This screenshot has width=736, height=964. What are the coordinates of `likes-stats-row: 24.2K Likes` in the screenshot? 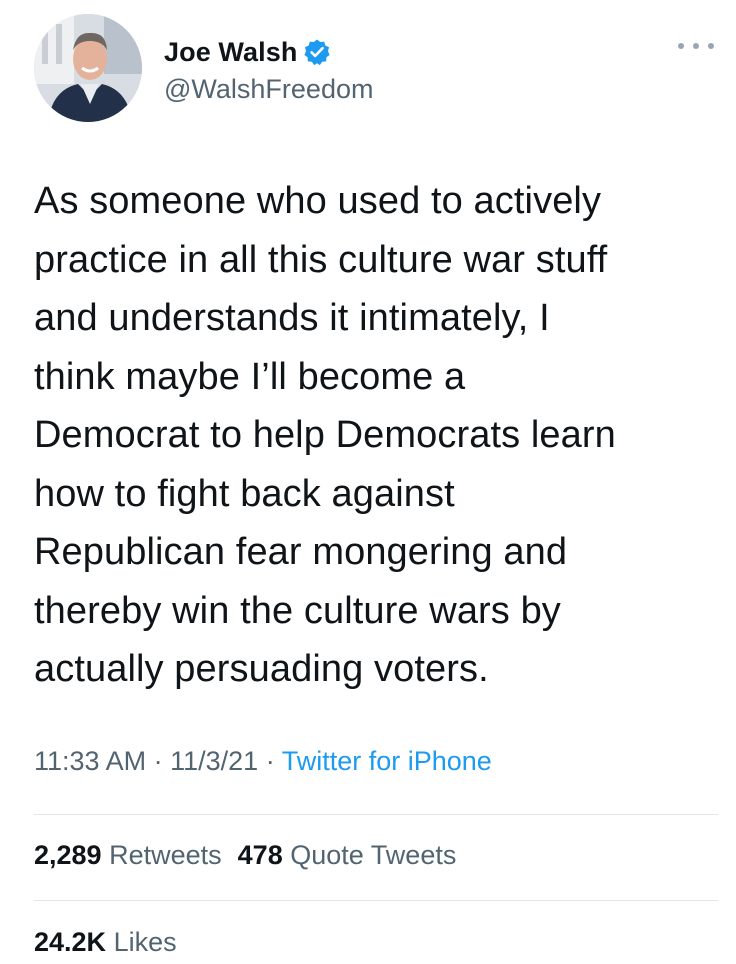 It's located at (105, 942).